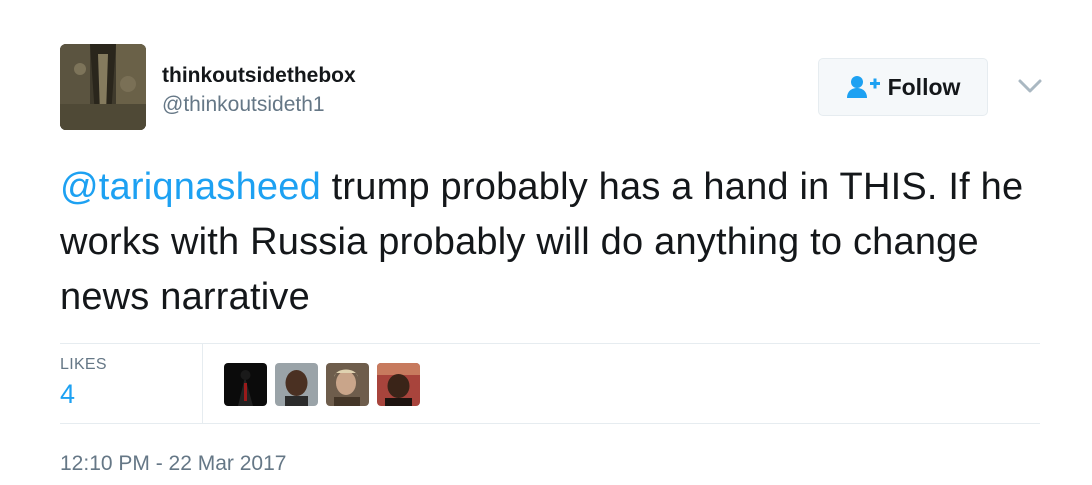  I want to click on likes-stat: LIKES 4, so click(131, 383).